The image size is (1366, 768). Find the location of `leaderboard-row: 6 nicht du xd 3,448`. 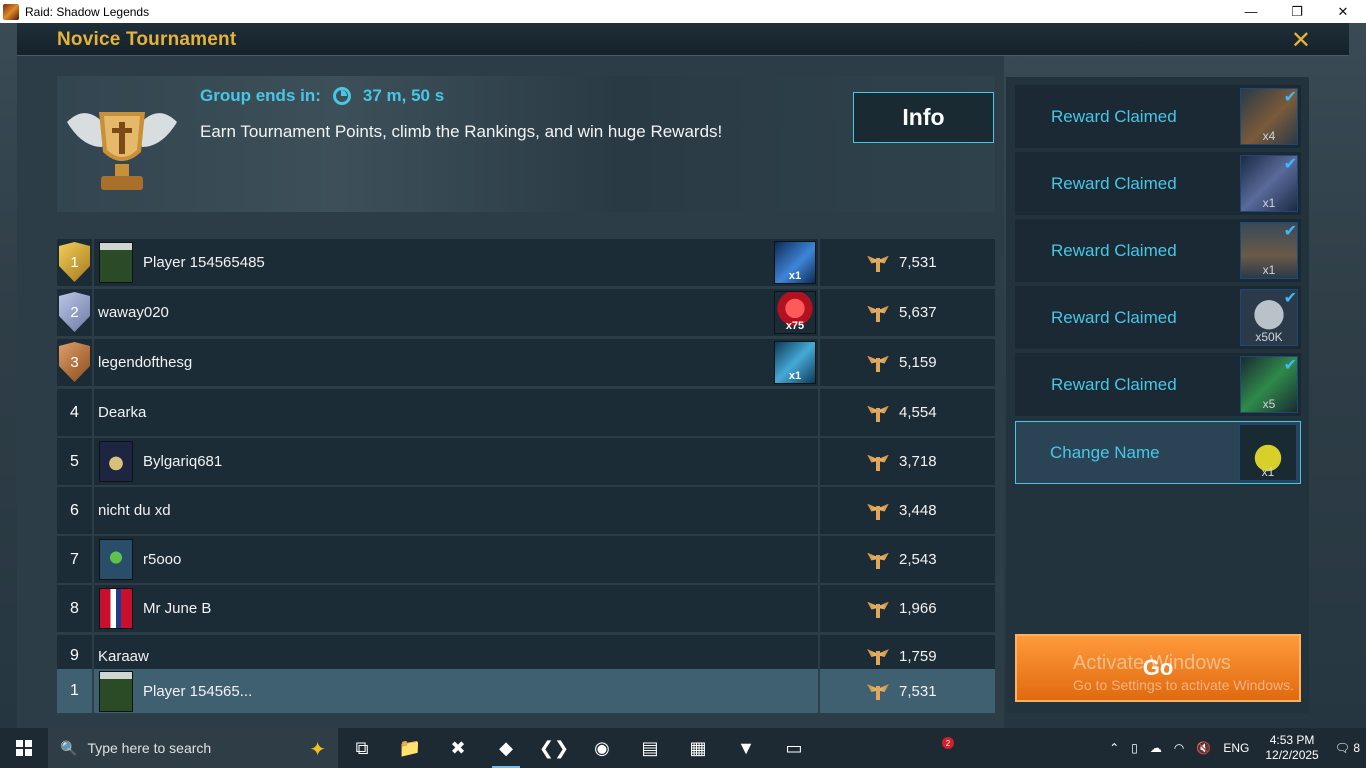

leaderboard-row: 6 nicht du xd 3,448 is located at coordinates (526, 510).